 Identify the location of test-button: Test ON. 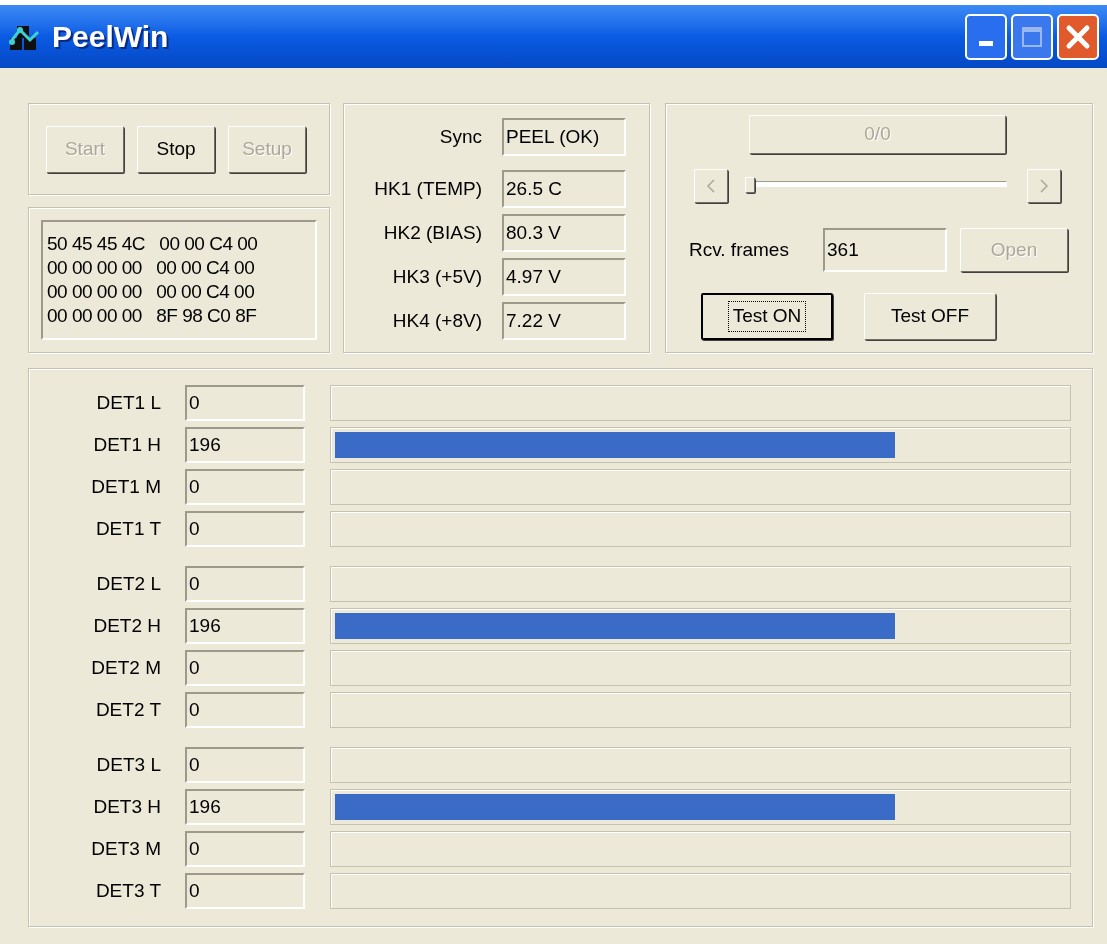
(767, 316).